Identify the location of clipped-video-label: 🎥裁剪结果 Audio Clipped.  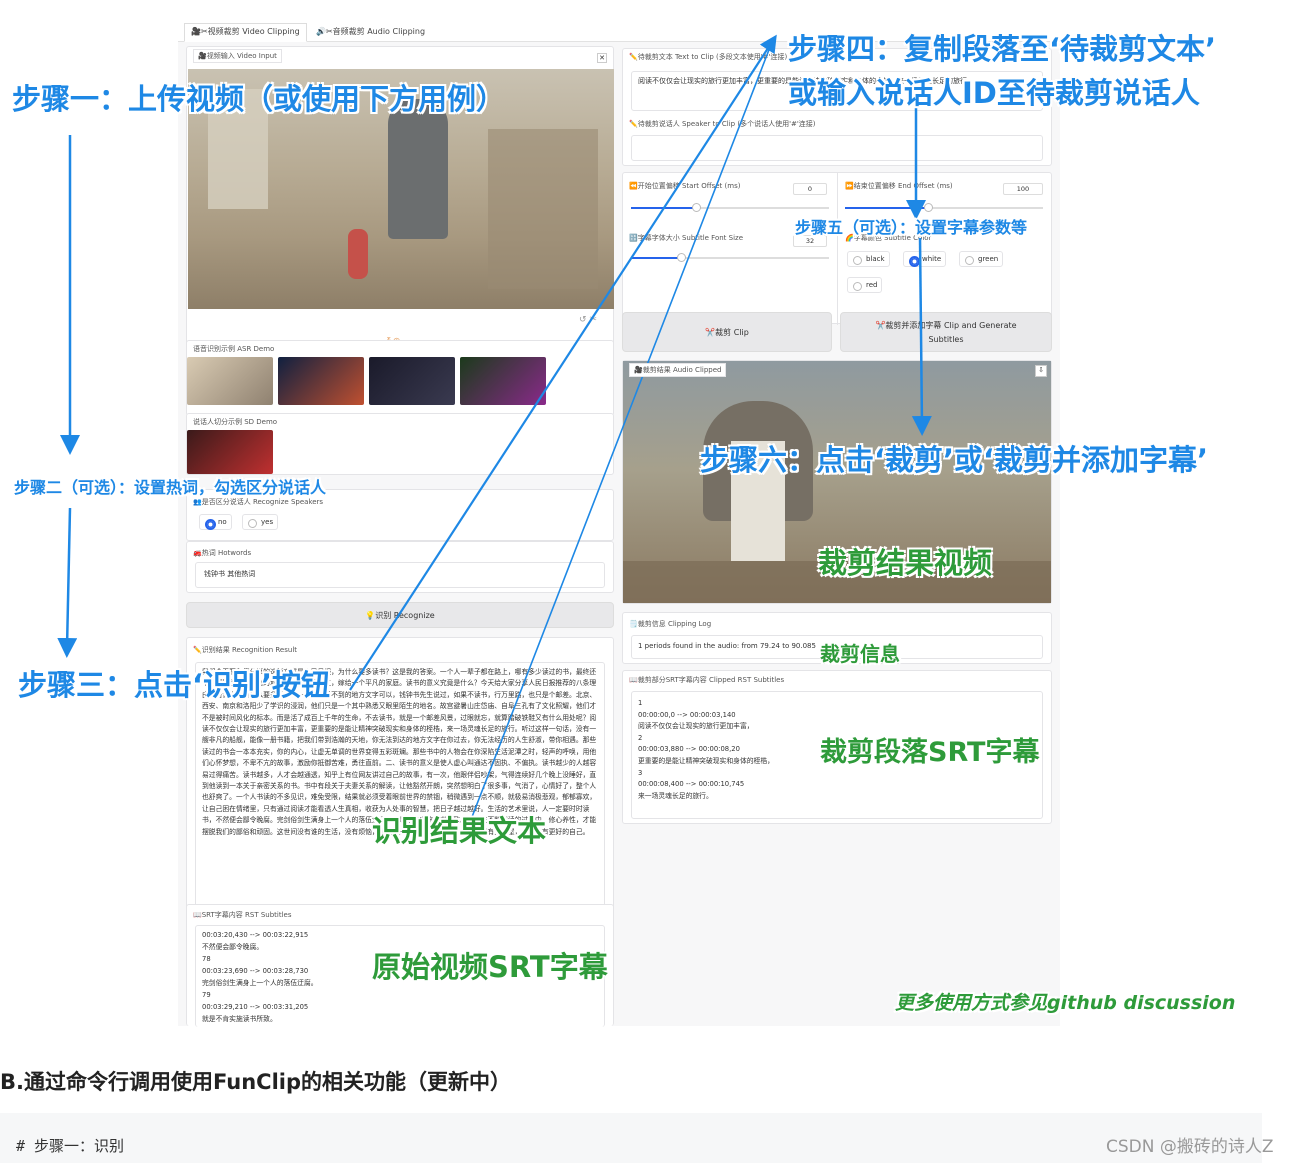
(678, 370).